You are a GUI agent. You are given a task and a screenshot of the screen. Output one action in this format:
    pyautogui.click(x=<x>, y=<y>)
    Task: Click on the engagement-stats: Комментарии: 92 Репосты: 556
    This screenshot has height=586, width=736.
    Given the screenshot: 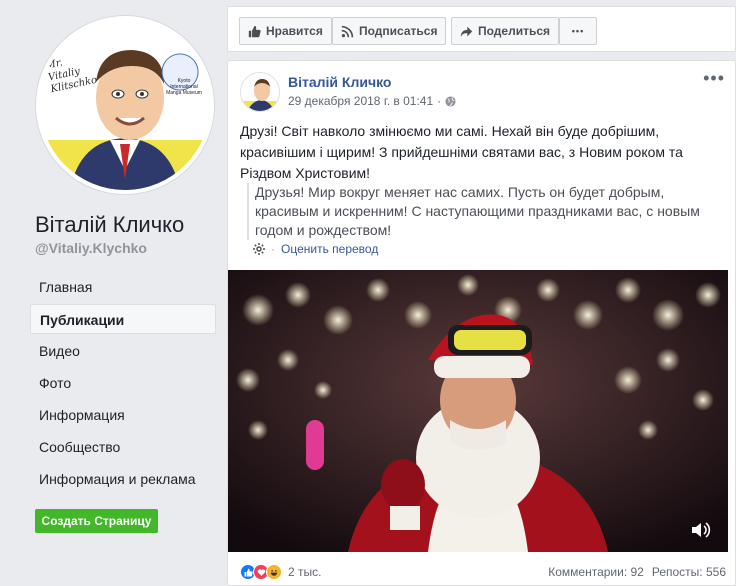 What is the action you would take?
    pyautogui.click(x=637, y=572)
    